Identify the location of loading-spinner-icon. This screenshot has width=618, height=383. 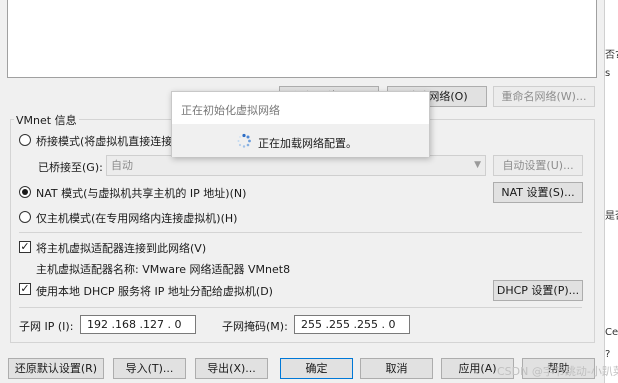
(244, 140).